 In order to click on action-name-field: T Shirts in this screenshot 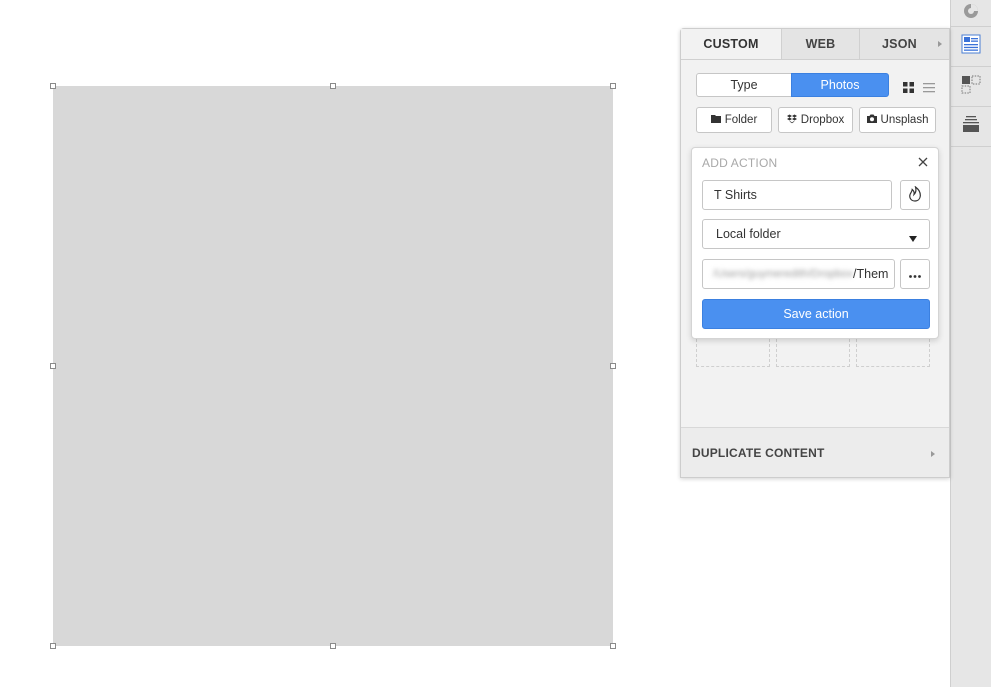, I will do `click(797, 195)`.